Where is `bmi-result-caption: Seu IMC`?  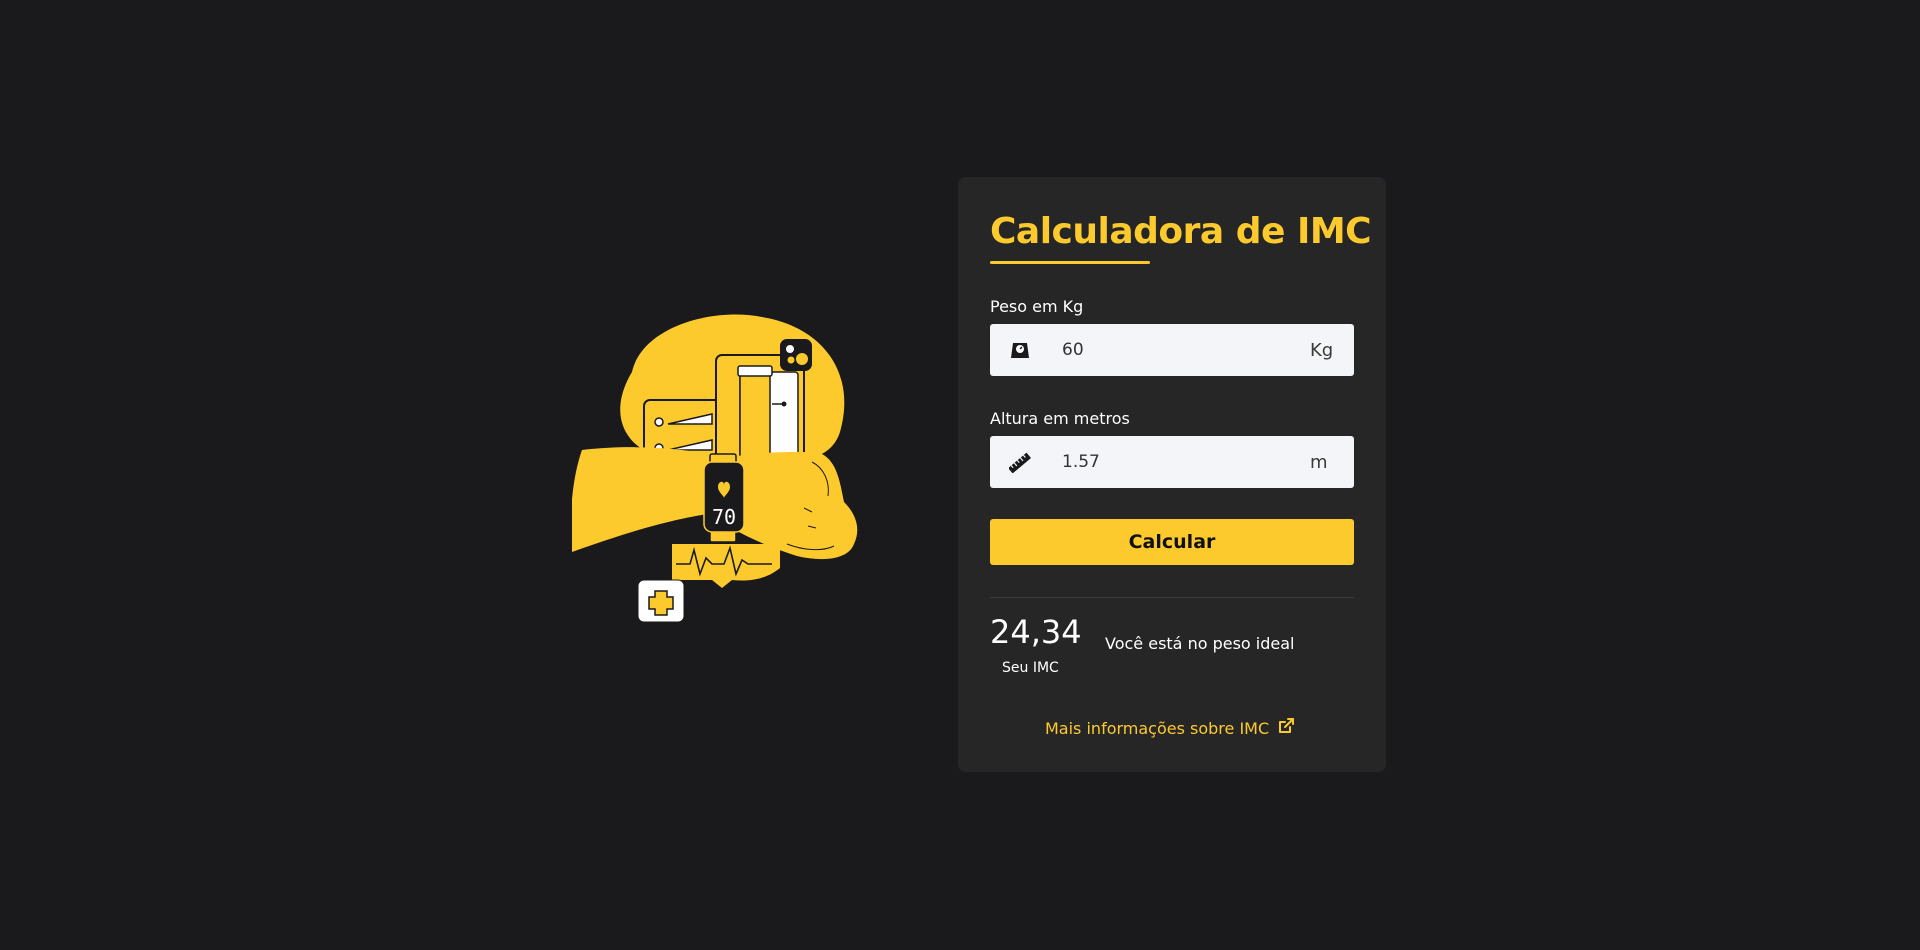
bmi-result-caption: Seu IMC is located at coordinates (1030, 668).